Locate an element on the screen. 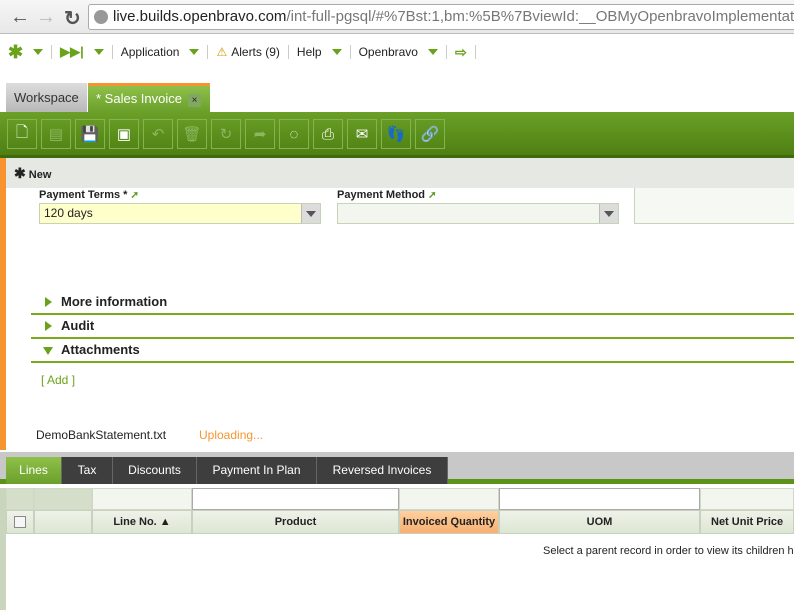 The width and height of the screenshot is (794, 610). forward-icon: → is located at coordinates (46, 17).